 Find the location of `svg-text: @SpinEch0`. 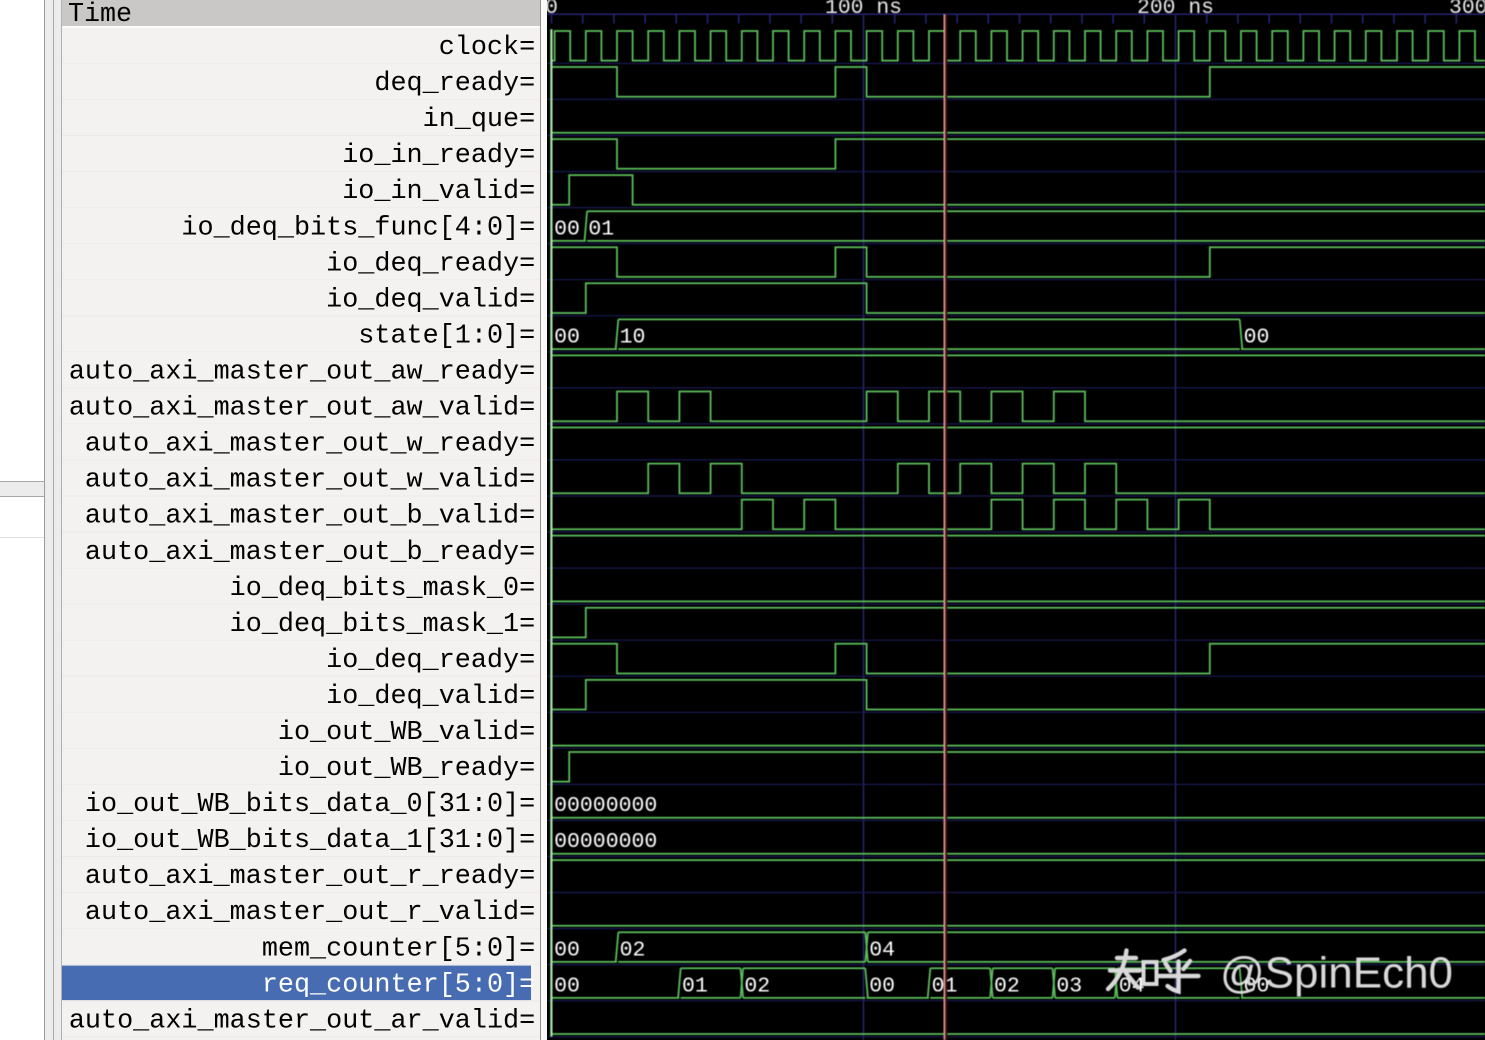

svg-text: @SpinEch0 is located at coordinates (1336, 973).